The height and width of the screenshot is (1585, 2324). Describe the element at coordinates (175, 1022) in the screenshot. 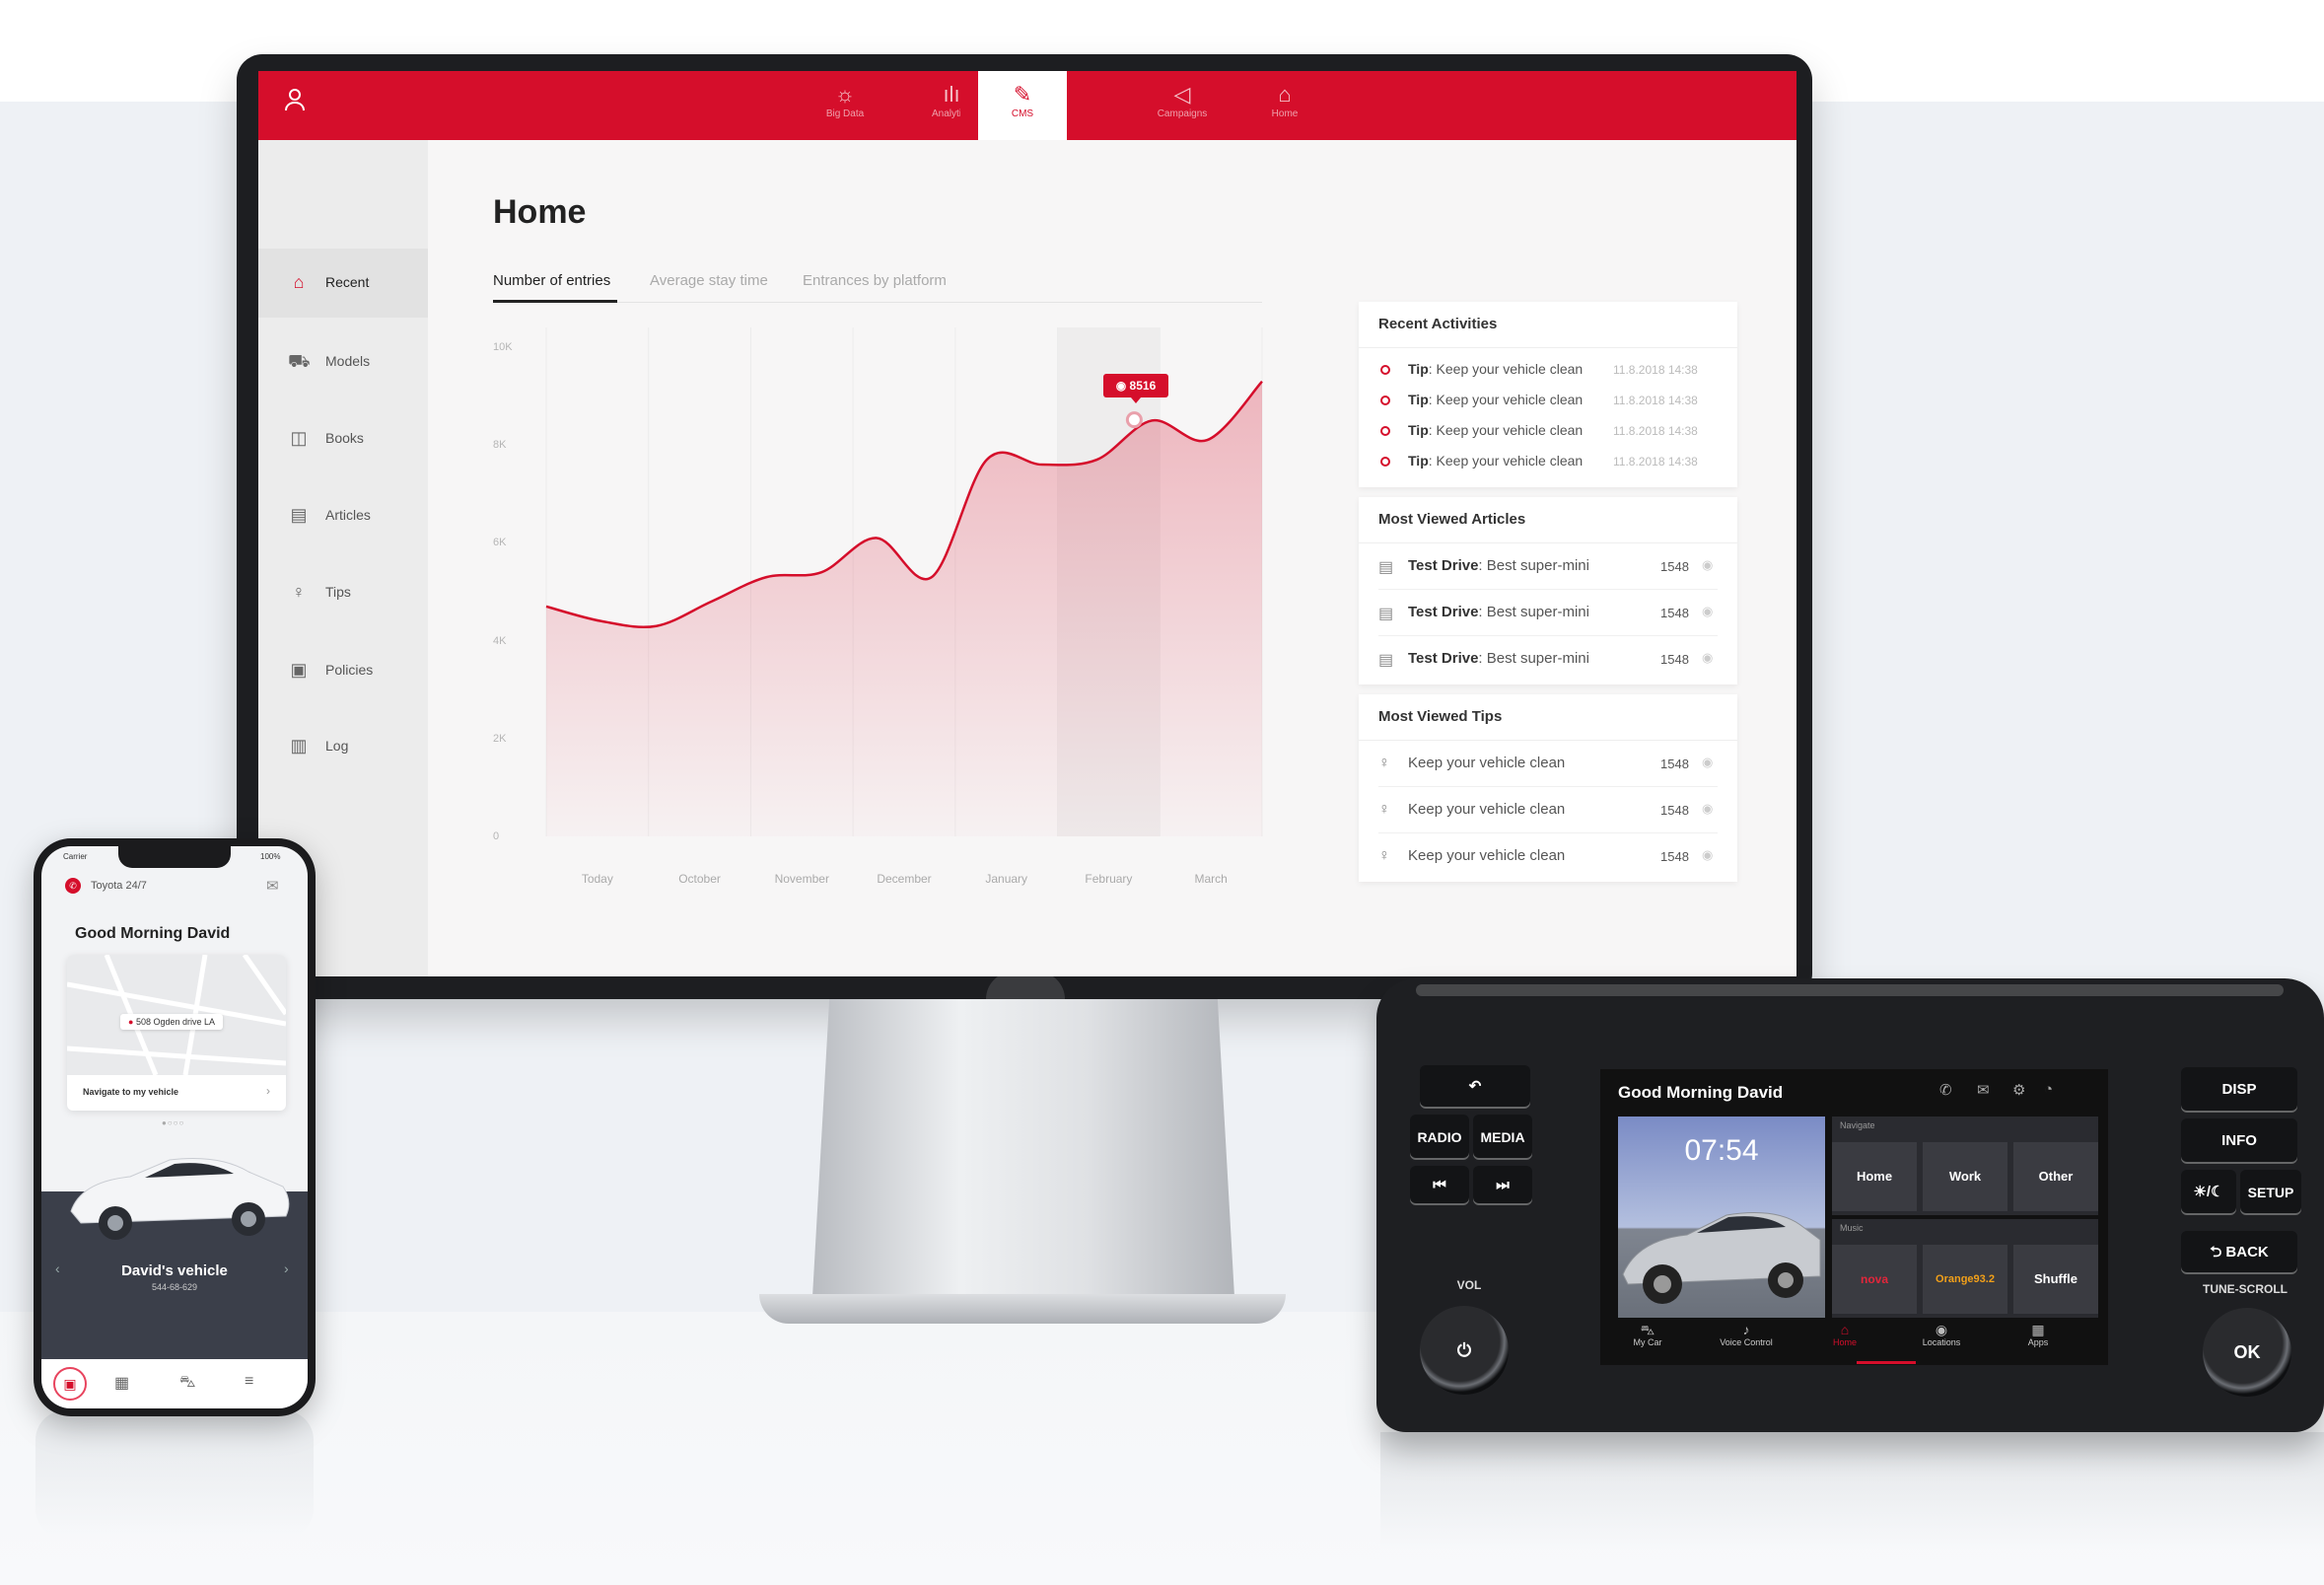

I see `address-text: 508 Ogden drive LA` at that location.